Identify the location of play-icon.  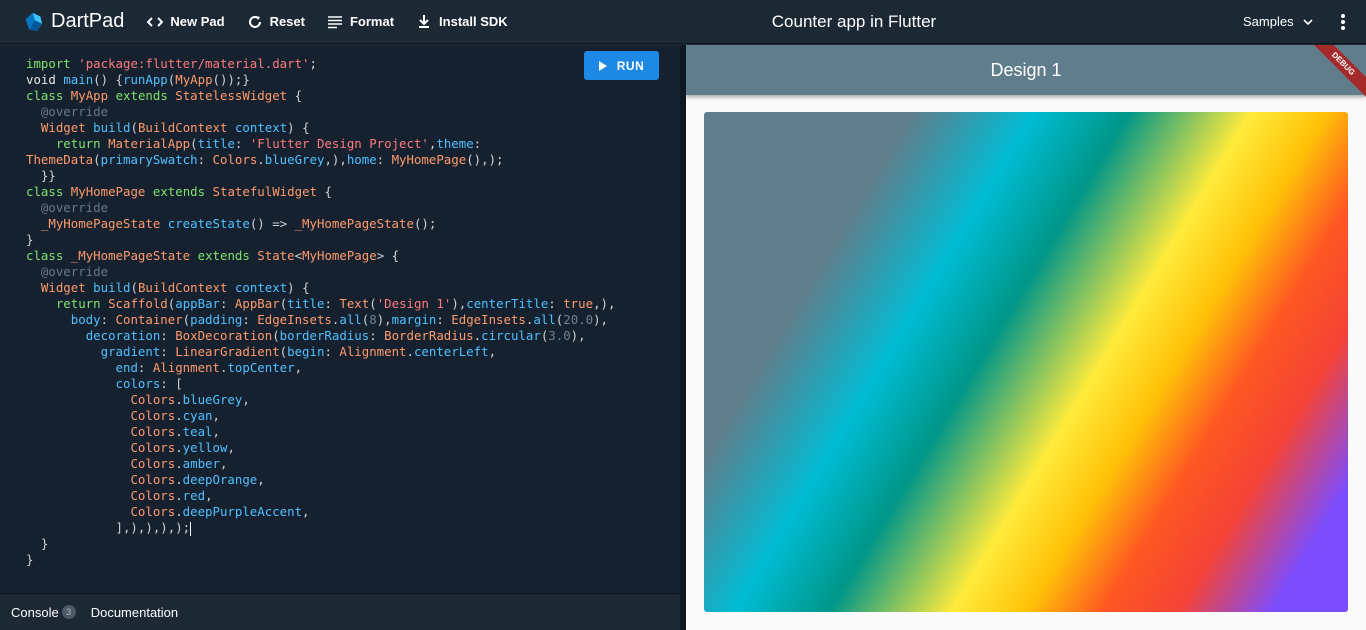
(602, 65).